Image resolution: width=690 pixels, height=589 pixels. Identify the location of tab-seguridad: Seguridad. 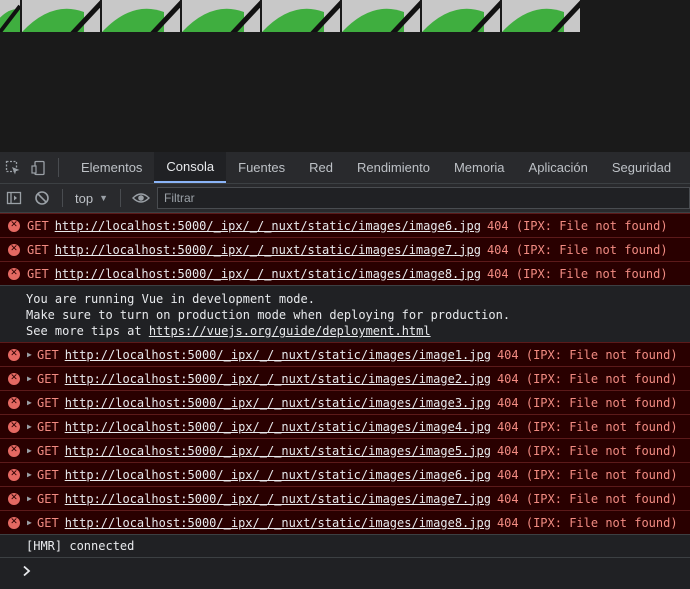
(641, 167).